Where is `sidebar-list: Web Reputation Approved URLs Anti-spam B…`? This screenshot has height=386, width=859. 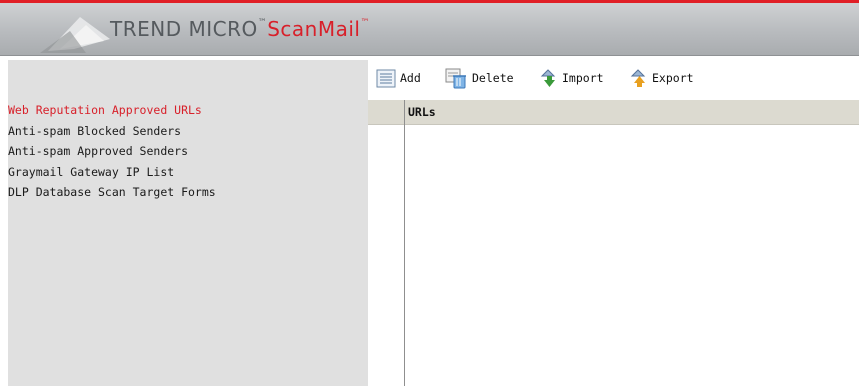
sidebar-list: Web Reputation Approved URLs Anti-spam B… is located at coordinates (112, 151).